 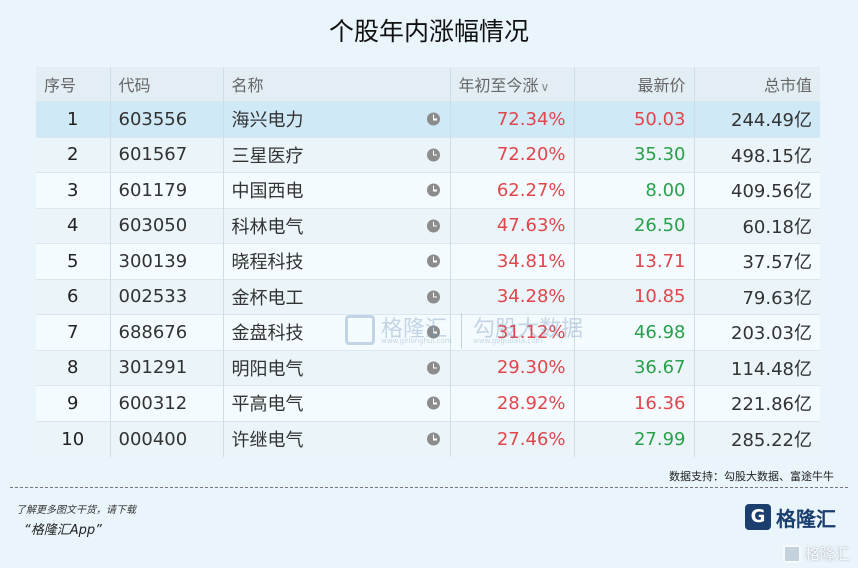 I want to click on table-row: 2 601567 三星医疗 72.20% 35.30 498.15亿, so click(x=428, y=154).